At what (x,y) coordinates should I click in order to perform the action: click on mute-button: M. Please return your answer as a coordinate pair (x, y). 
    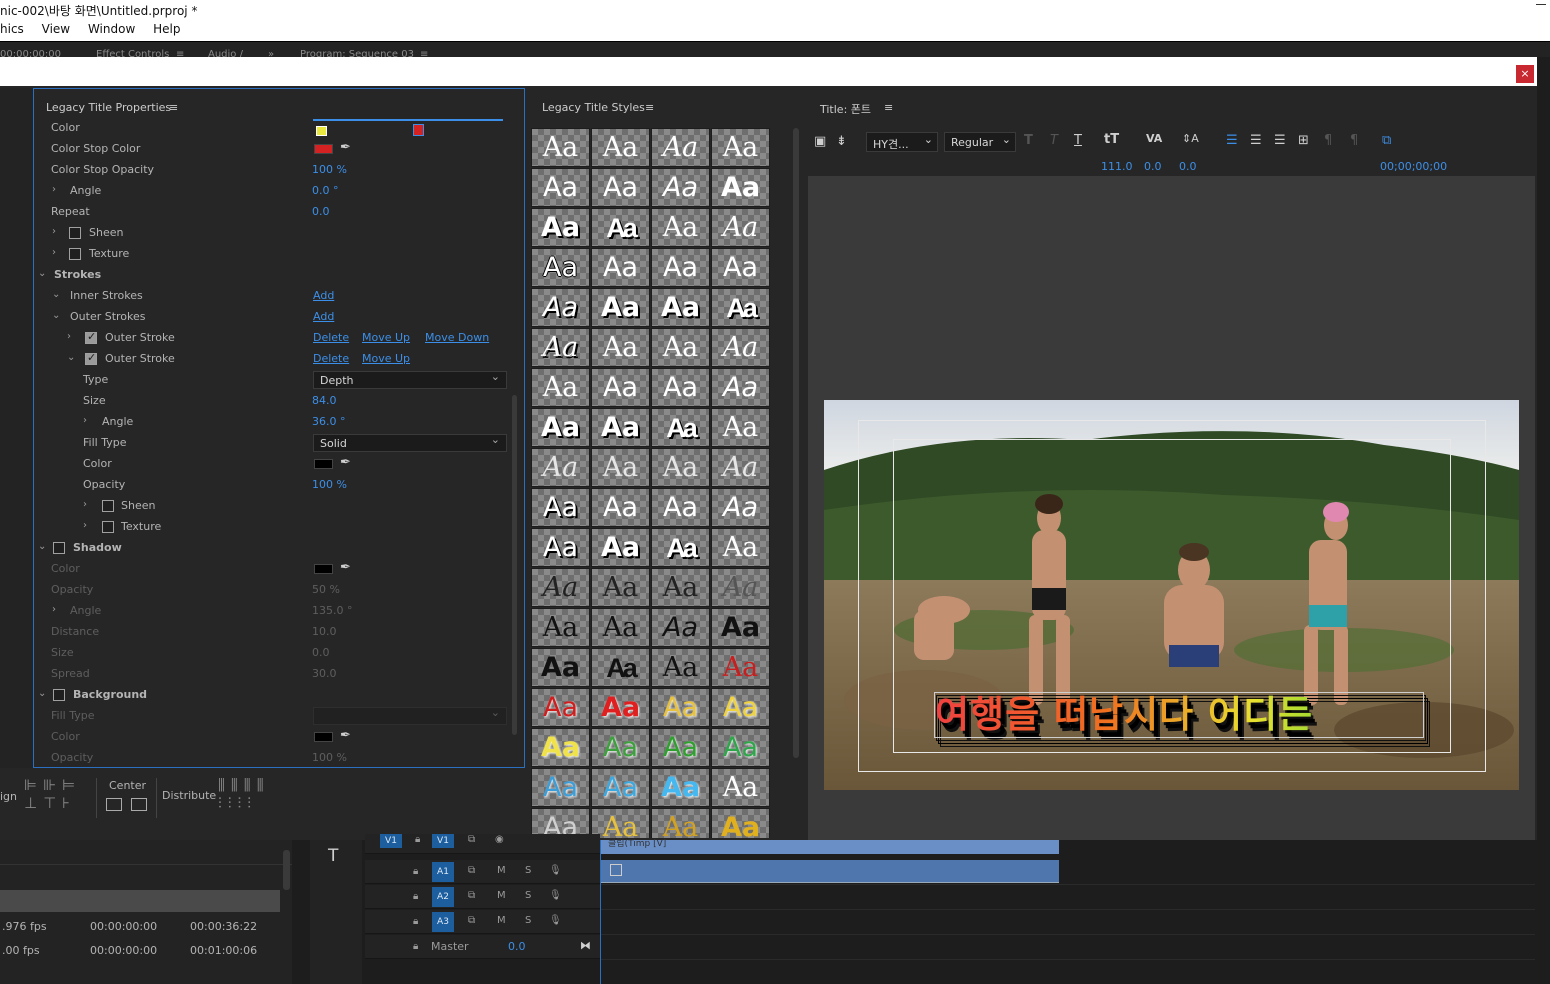
    Looking at the image, I should click on (501, 870).